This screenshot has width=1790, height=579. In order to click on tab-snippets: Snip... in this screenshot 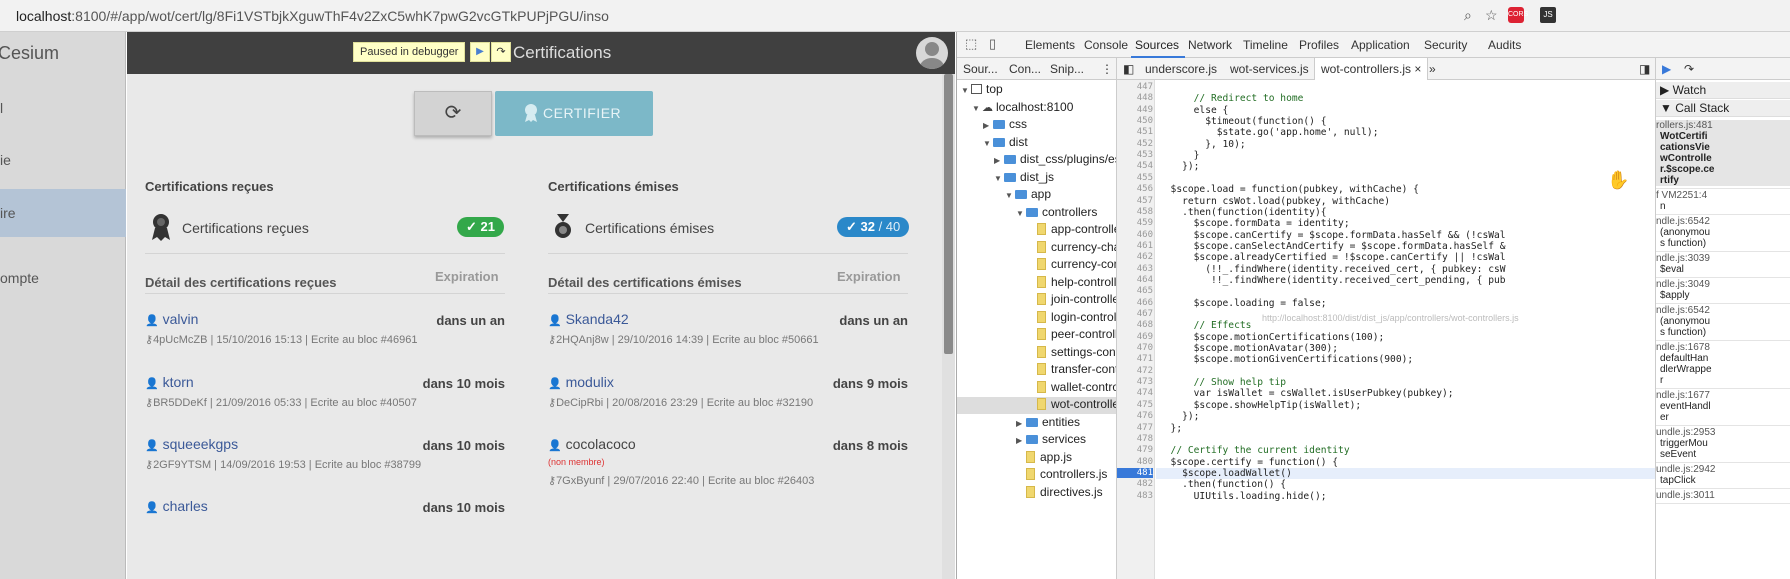, I will do `click(1067, 69)`.